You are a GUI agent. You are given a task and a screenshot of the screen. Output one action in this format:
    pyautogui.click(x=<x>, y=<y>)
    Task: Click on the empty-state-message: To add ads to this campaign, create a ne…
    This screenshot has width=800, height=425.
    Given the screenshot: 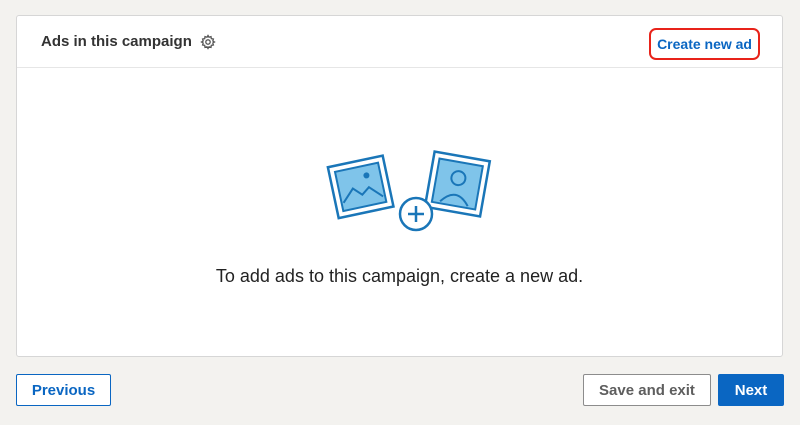 What is the action you would take?
    pyautogui.click(x=399, y=276)
    